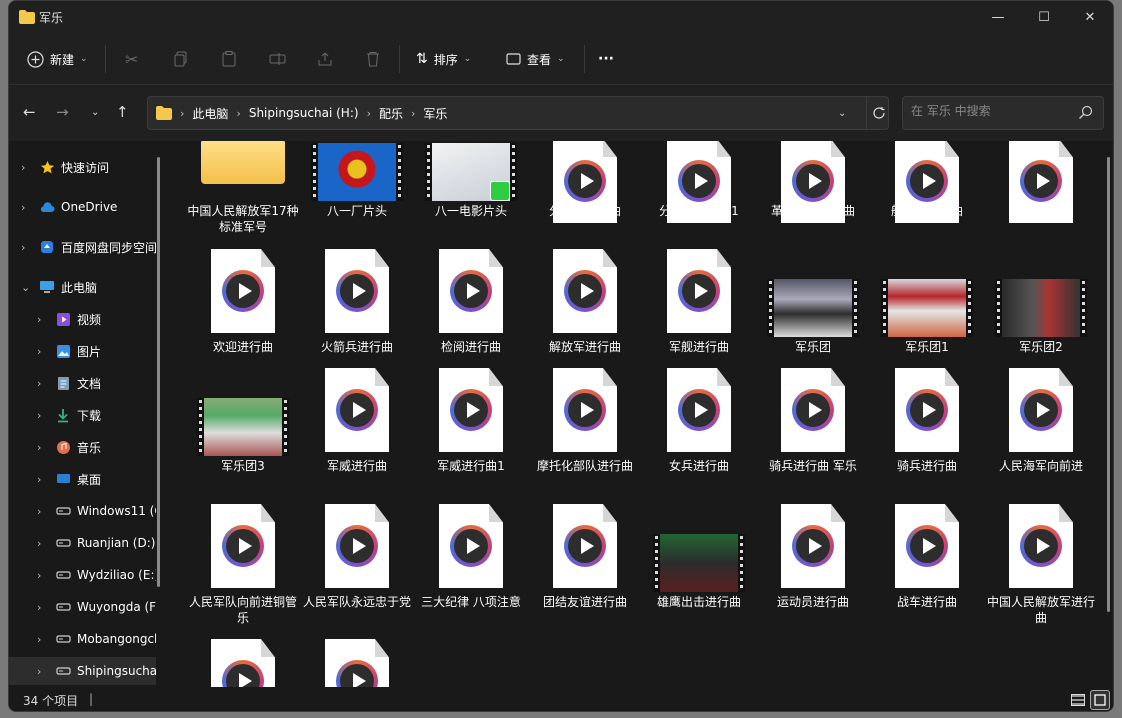 Image resolution: width=1122 pixels, height=718 pixels. I want to click on recent-locations-chevron-icon: ⌄, so click(95, 112).